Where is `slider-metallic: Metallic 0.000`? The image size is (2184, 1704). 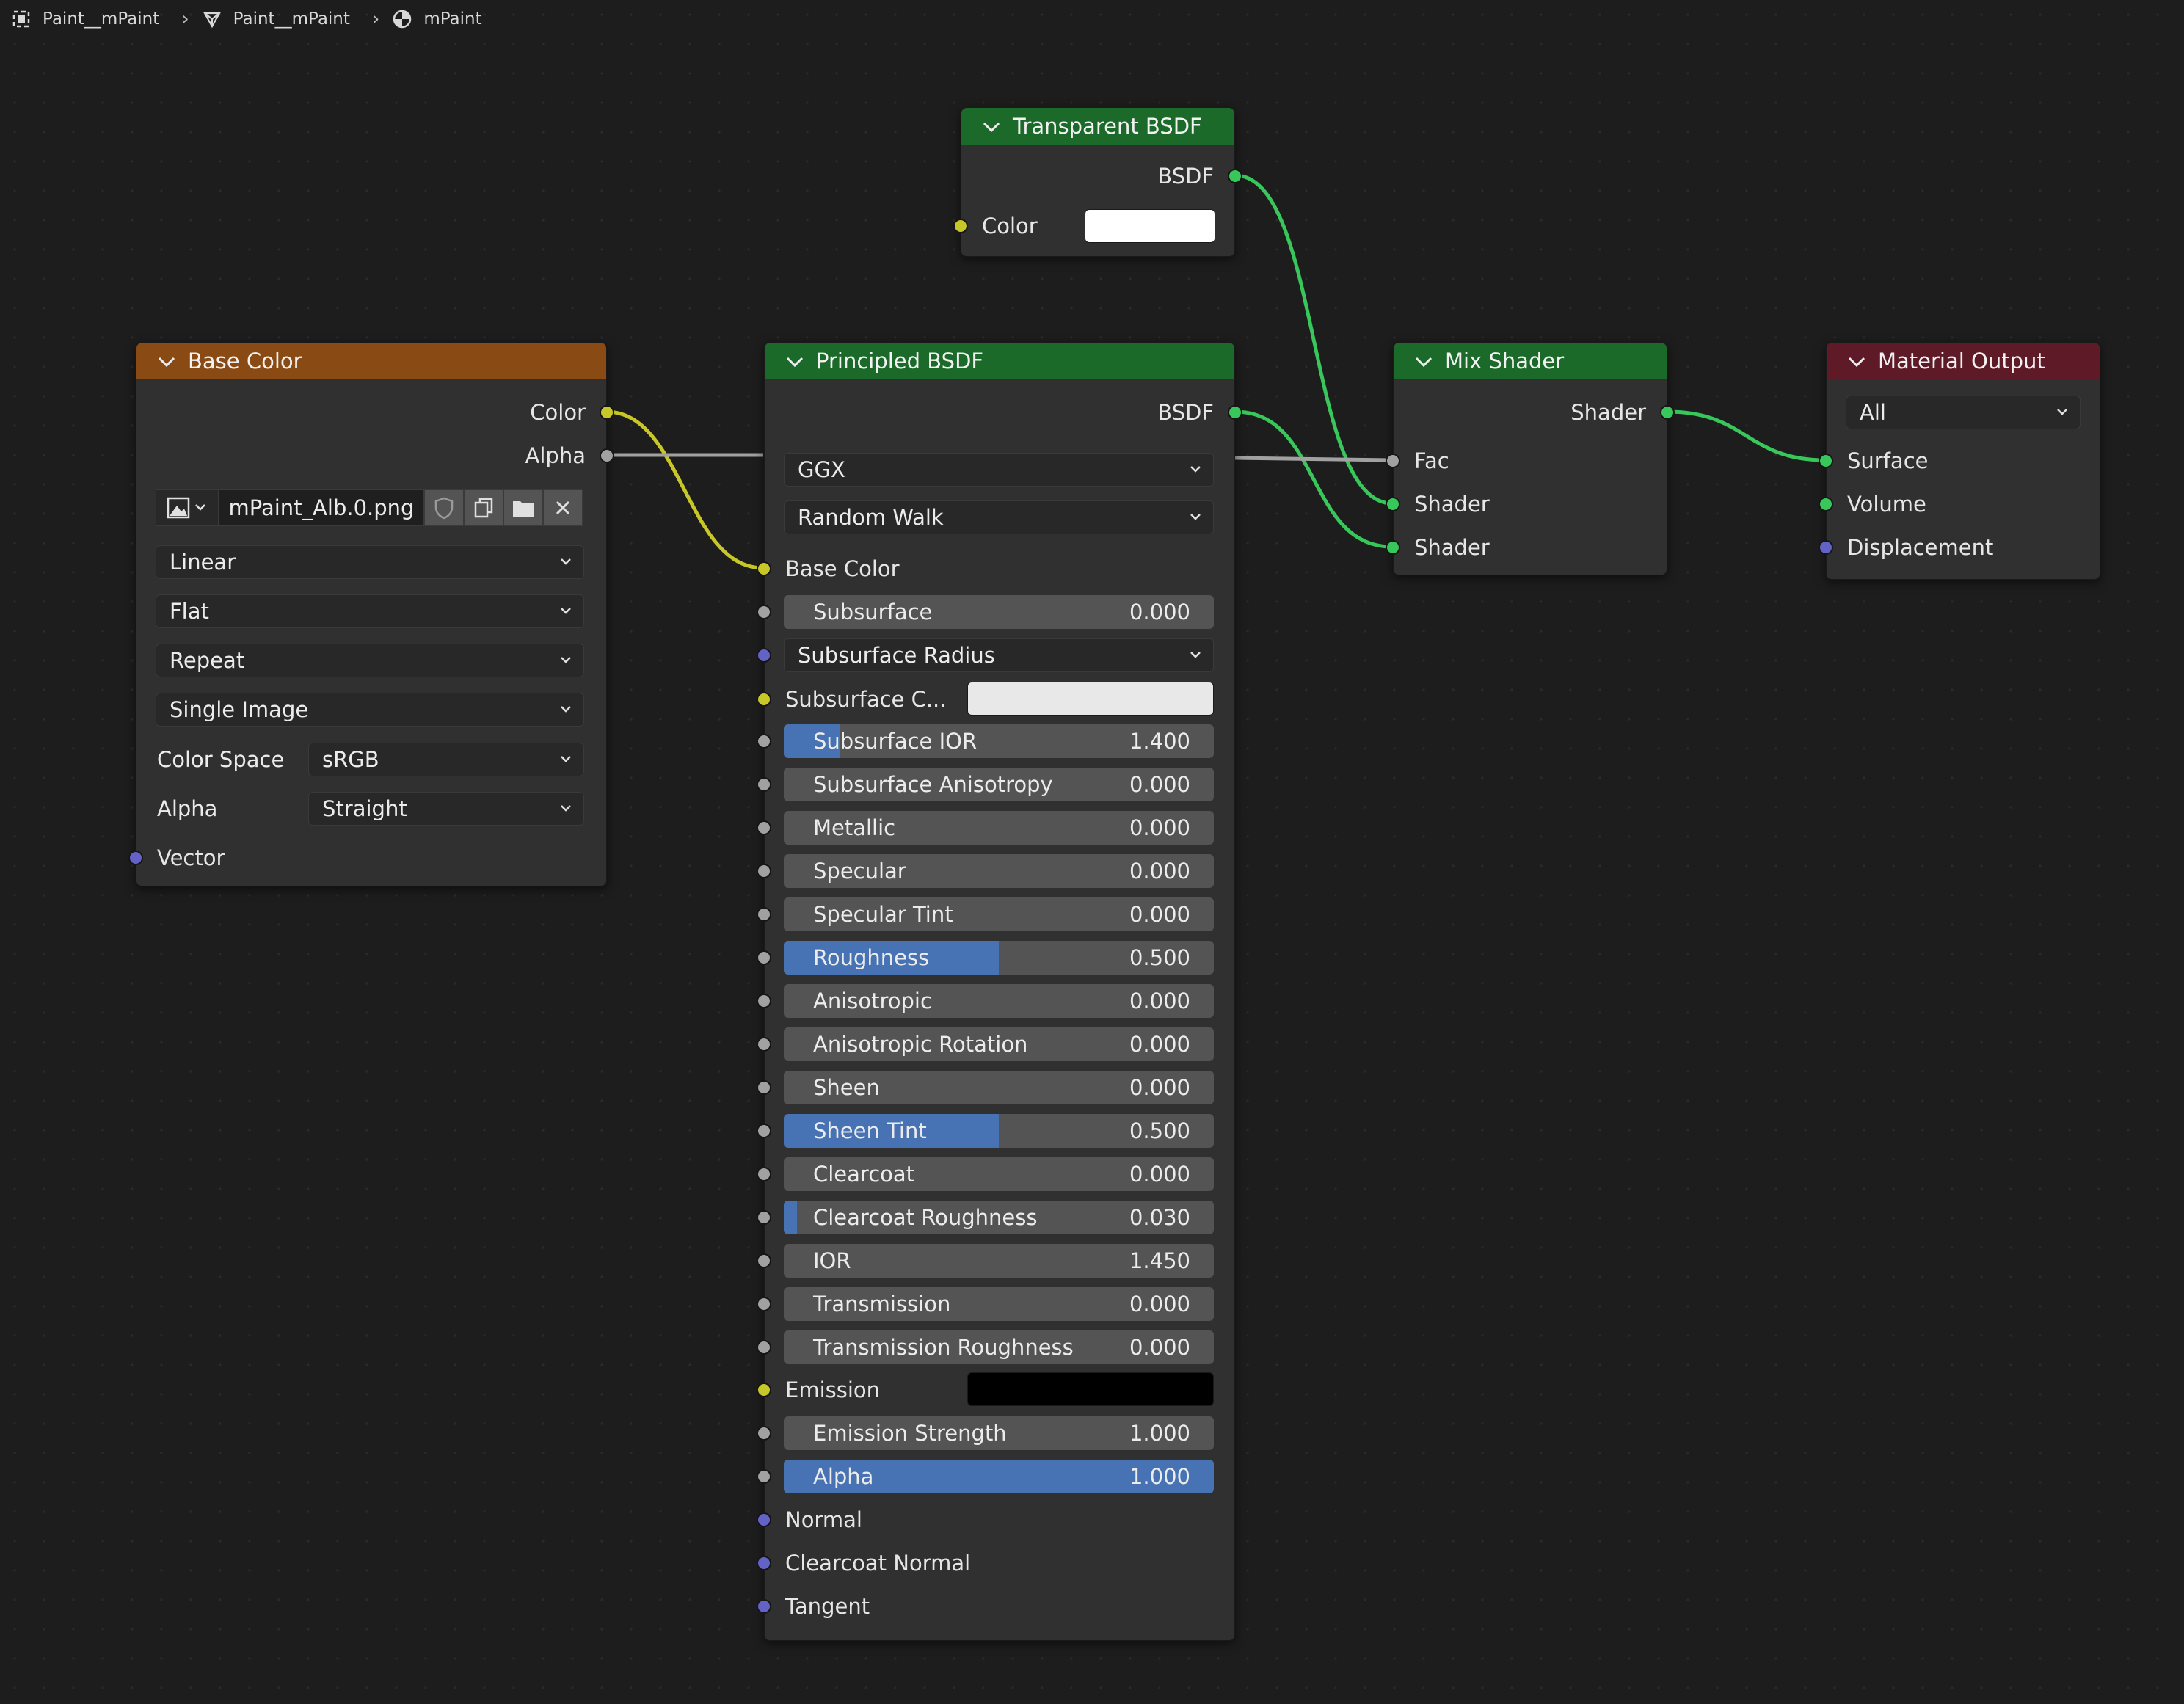 slider-metallic: Metallic 0.000 is located at coordinates (999, 828).